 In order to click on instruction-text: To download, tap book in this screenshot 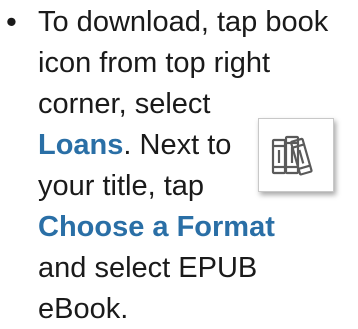, I will do `click(183, 22)`.